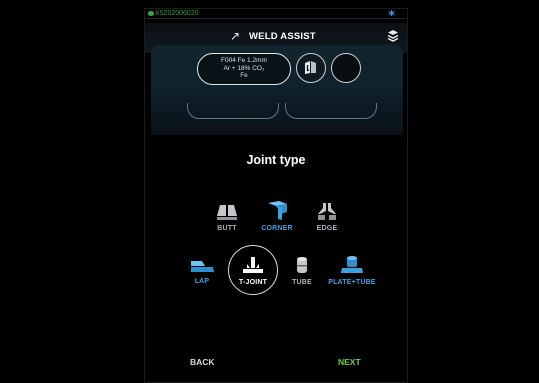  What do you see at coordinates (177, 13) in the screenshot?
I see `device-id: X5202006020` at bounding box center [177, 13].